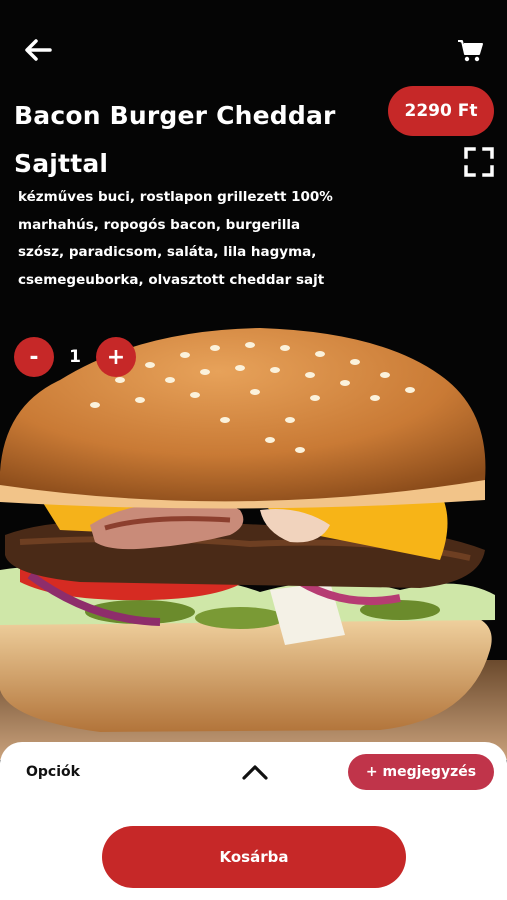  I want to click on fullscreen-icon, so click(479, 162).